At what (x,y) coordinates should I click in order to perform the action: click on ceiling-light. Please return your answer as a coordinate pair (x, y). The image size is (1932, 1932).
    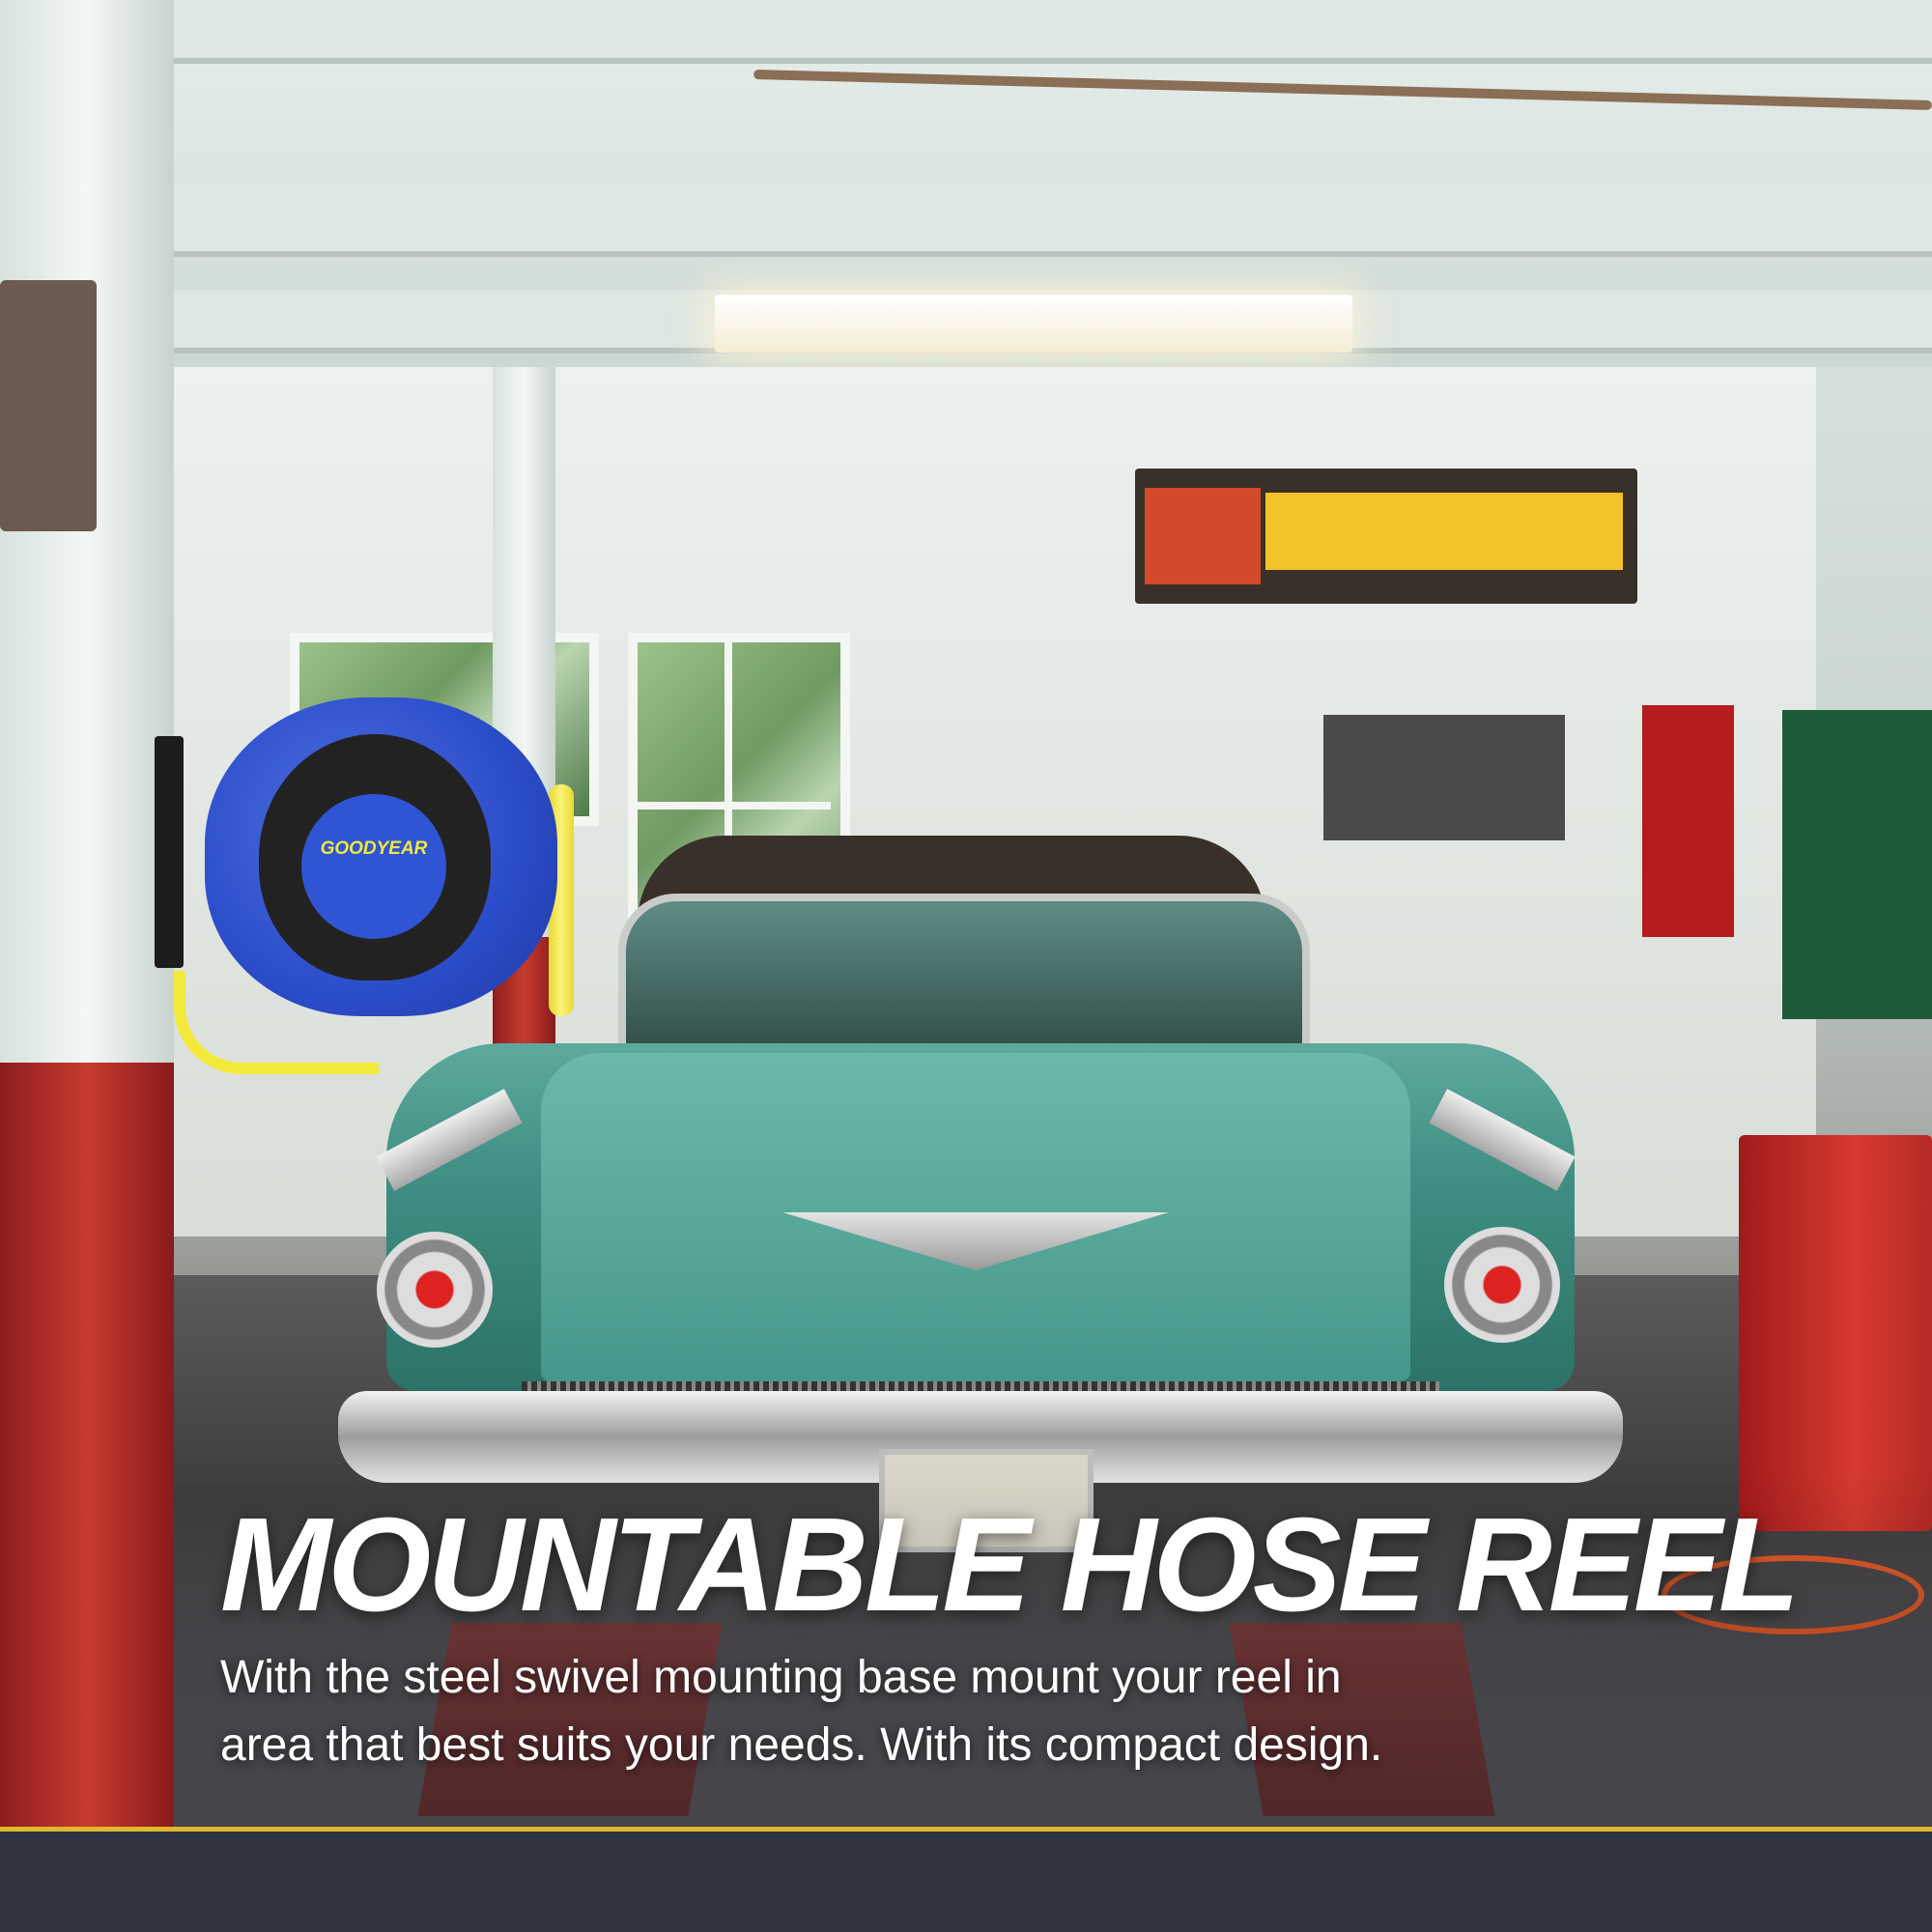
    Looking at the image, I should click on (1033, 324).